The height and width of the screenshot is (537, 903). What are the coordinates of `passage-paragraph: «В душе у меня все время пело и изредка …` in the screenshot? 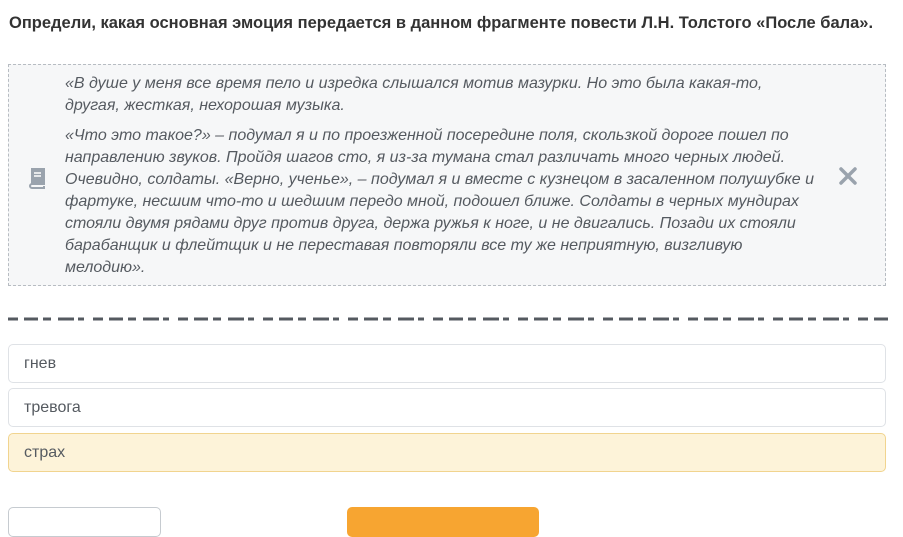 It's located at (414, 94).